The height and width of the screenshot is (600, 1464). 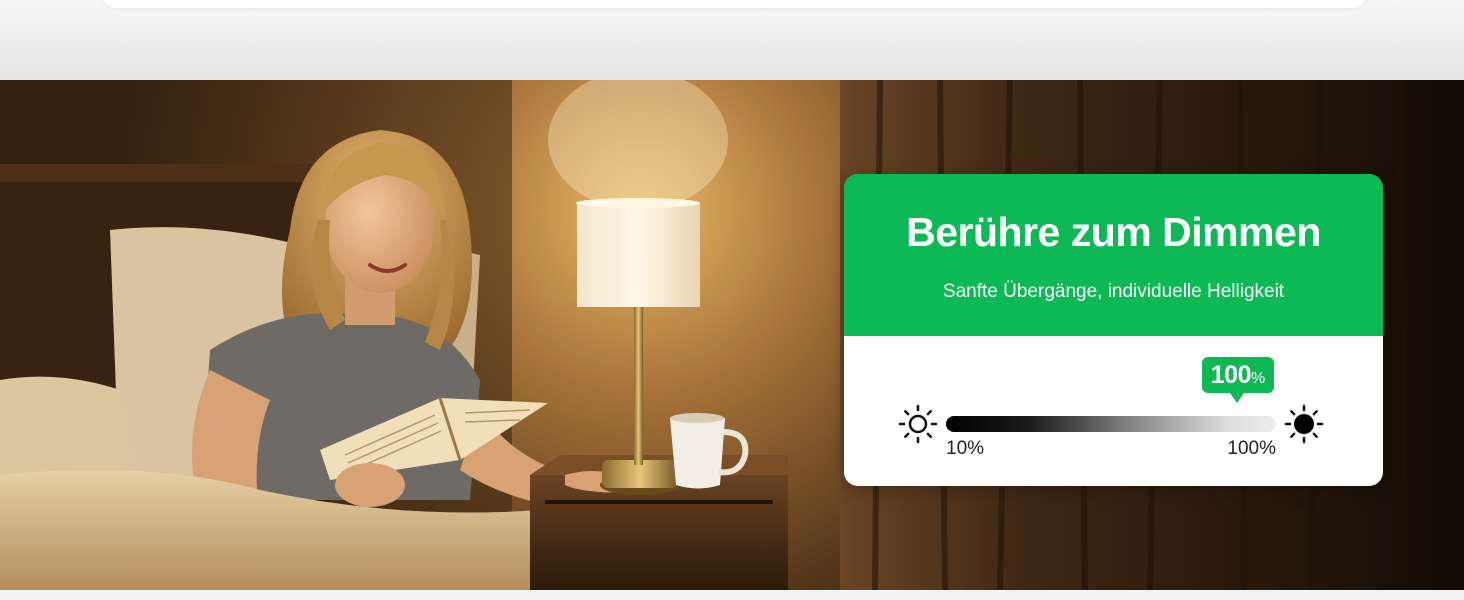 What do you see at coordinates (734, 4) in the screenshot?
I see `top-card` at bounding box center [734, 4].